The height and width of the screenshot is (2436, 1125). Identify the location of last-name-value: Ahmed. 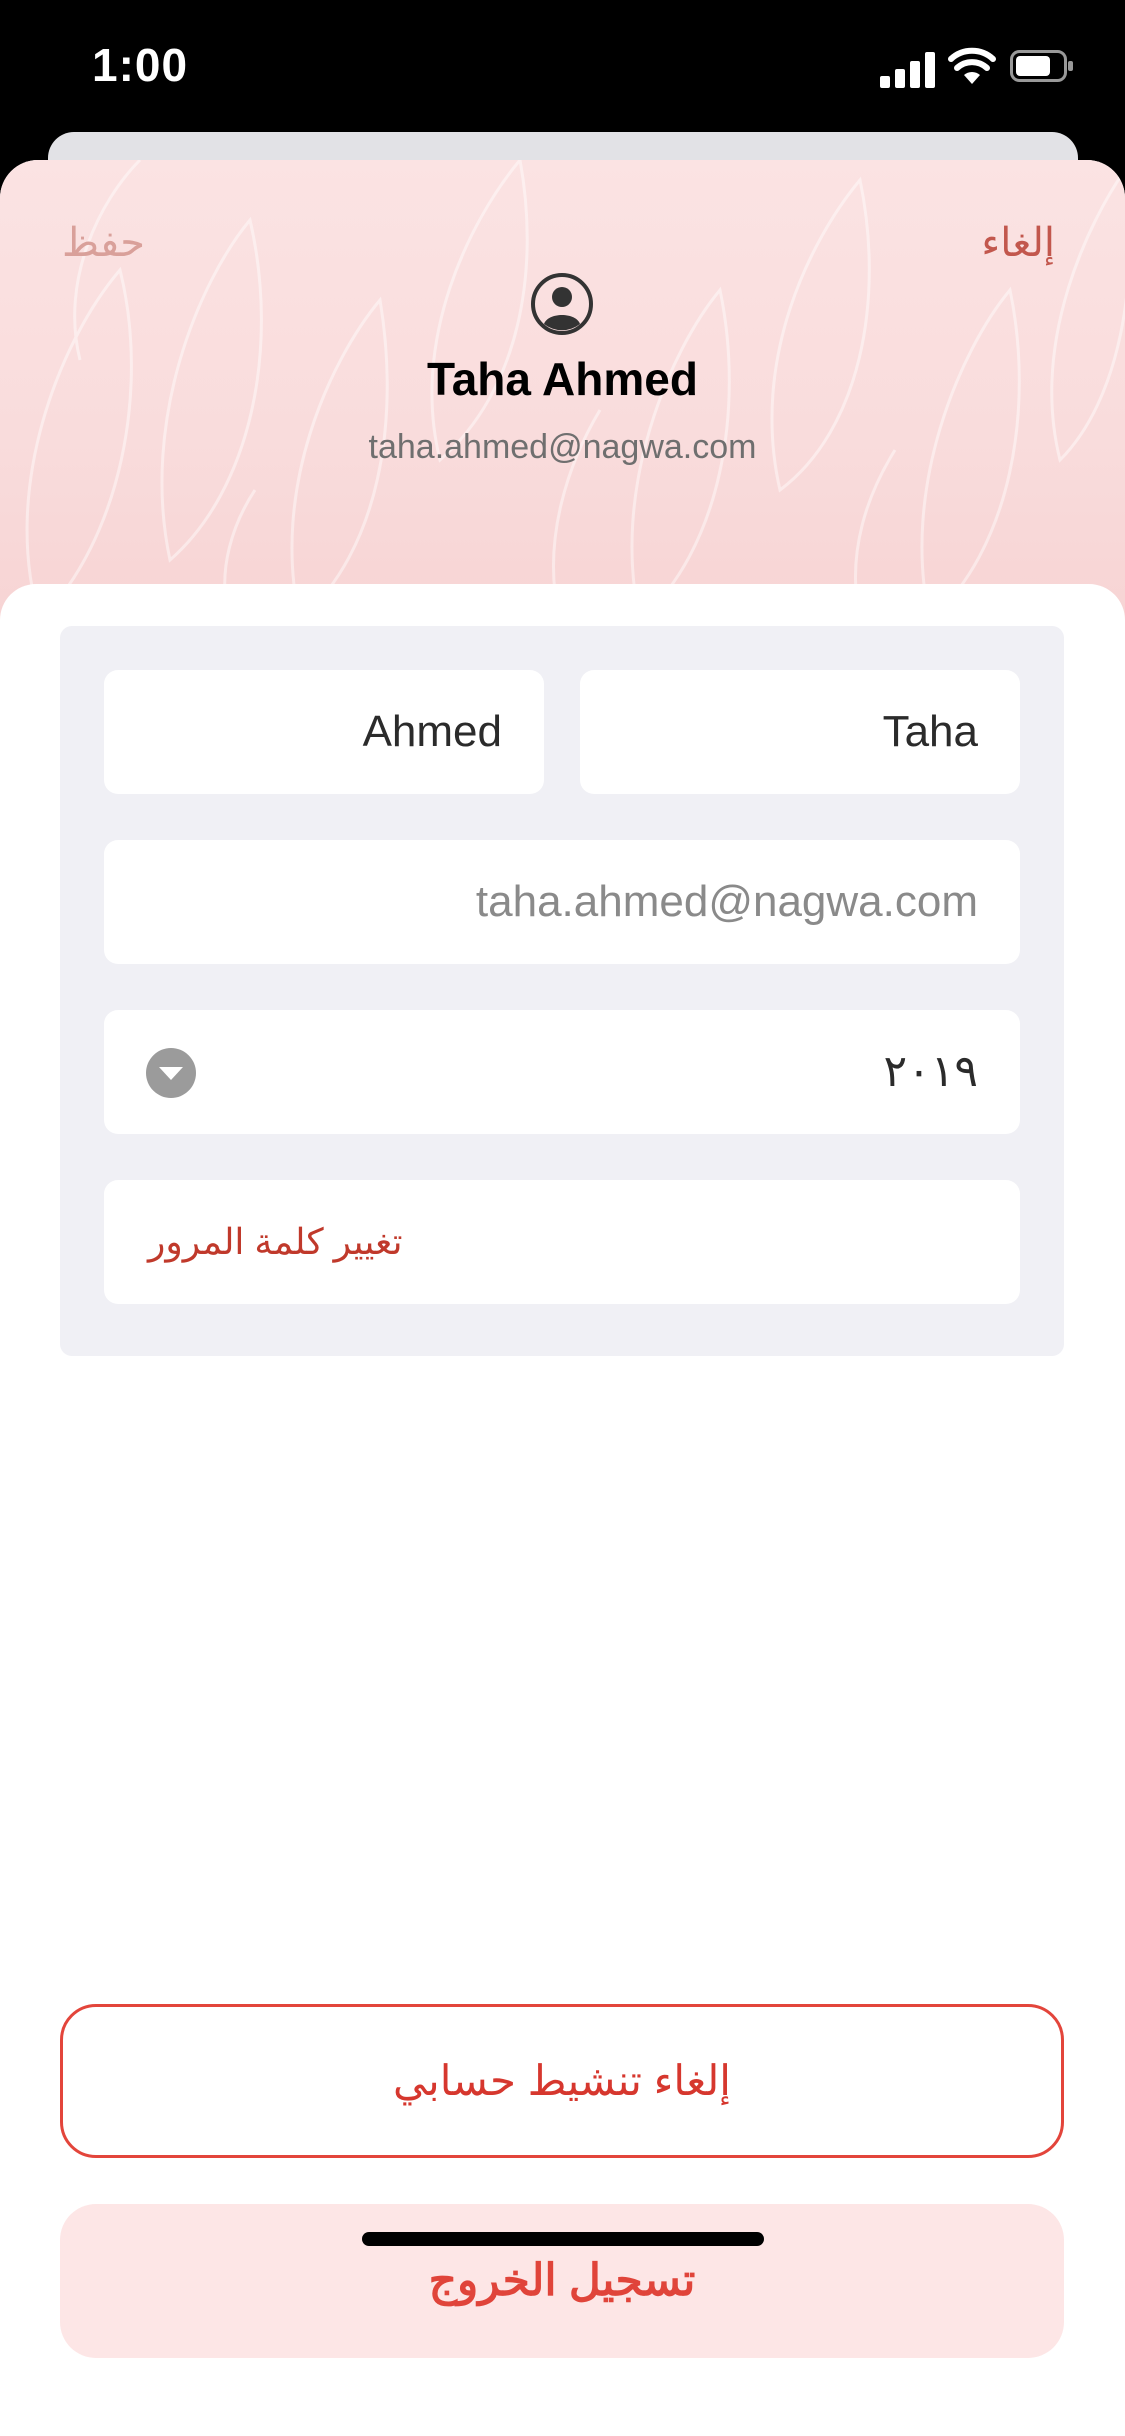
(432, 731).